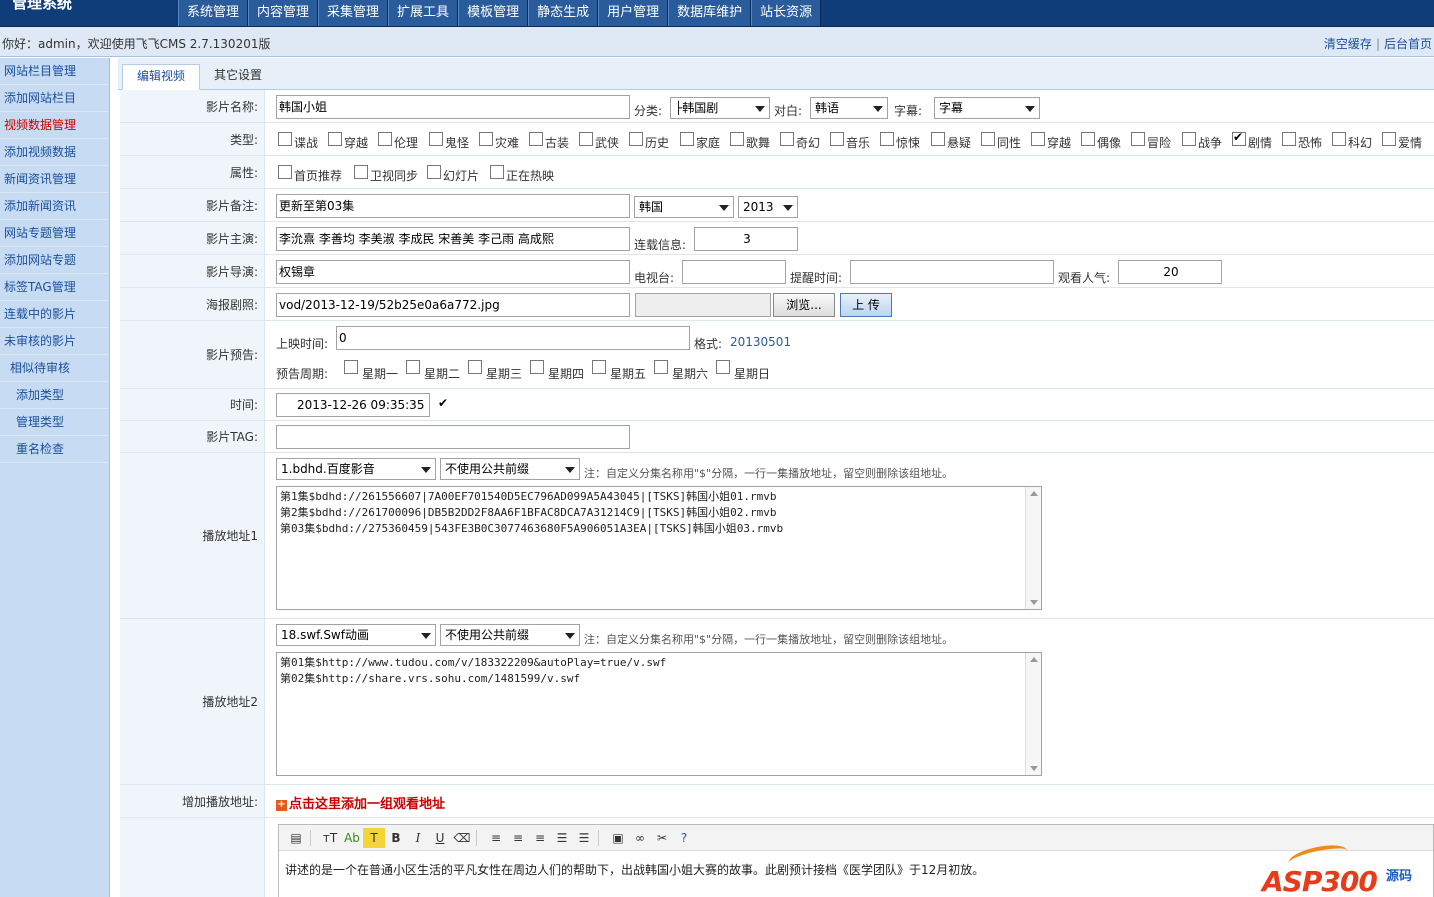  I want to click on link-icon: ∞, so click(640, 838).